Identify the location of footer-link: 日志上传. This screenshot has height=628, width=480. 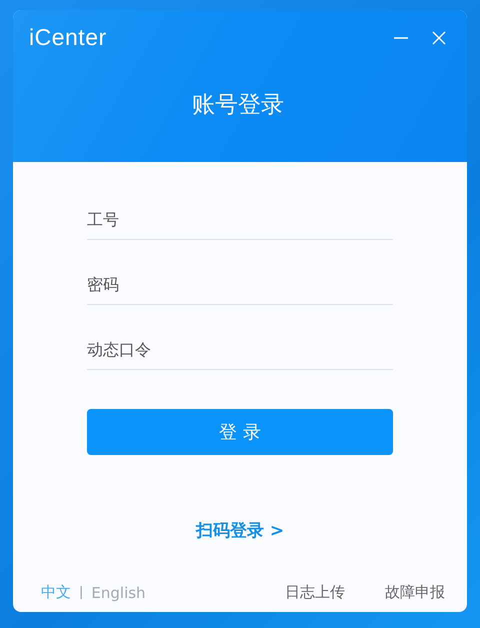
(315, 592).